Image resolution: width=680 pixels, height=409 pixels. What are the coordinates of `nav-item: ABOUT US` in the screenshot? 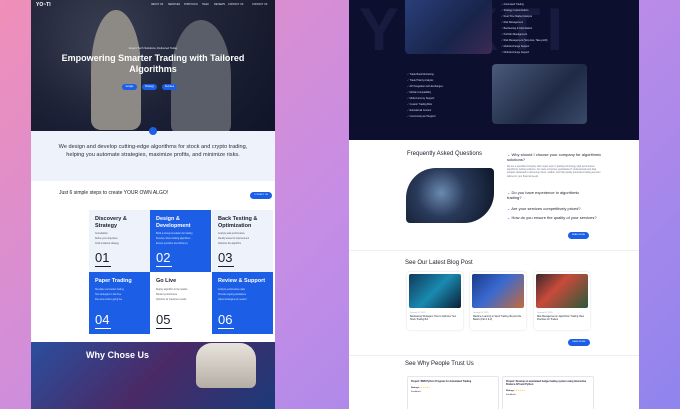 It's located at (157, 4).